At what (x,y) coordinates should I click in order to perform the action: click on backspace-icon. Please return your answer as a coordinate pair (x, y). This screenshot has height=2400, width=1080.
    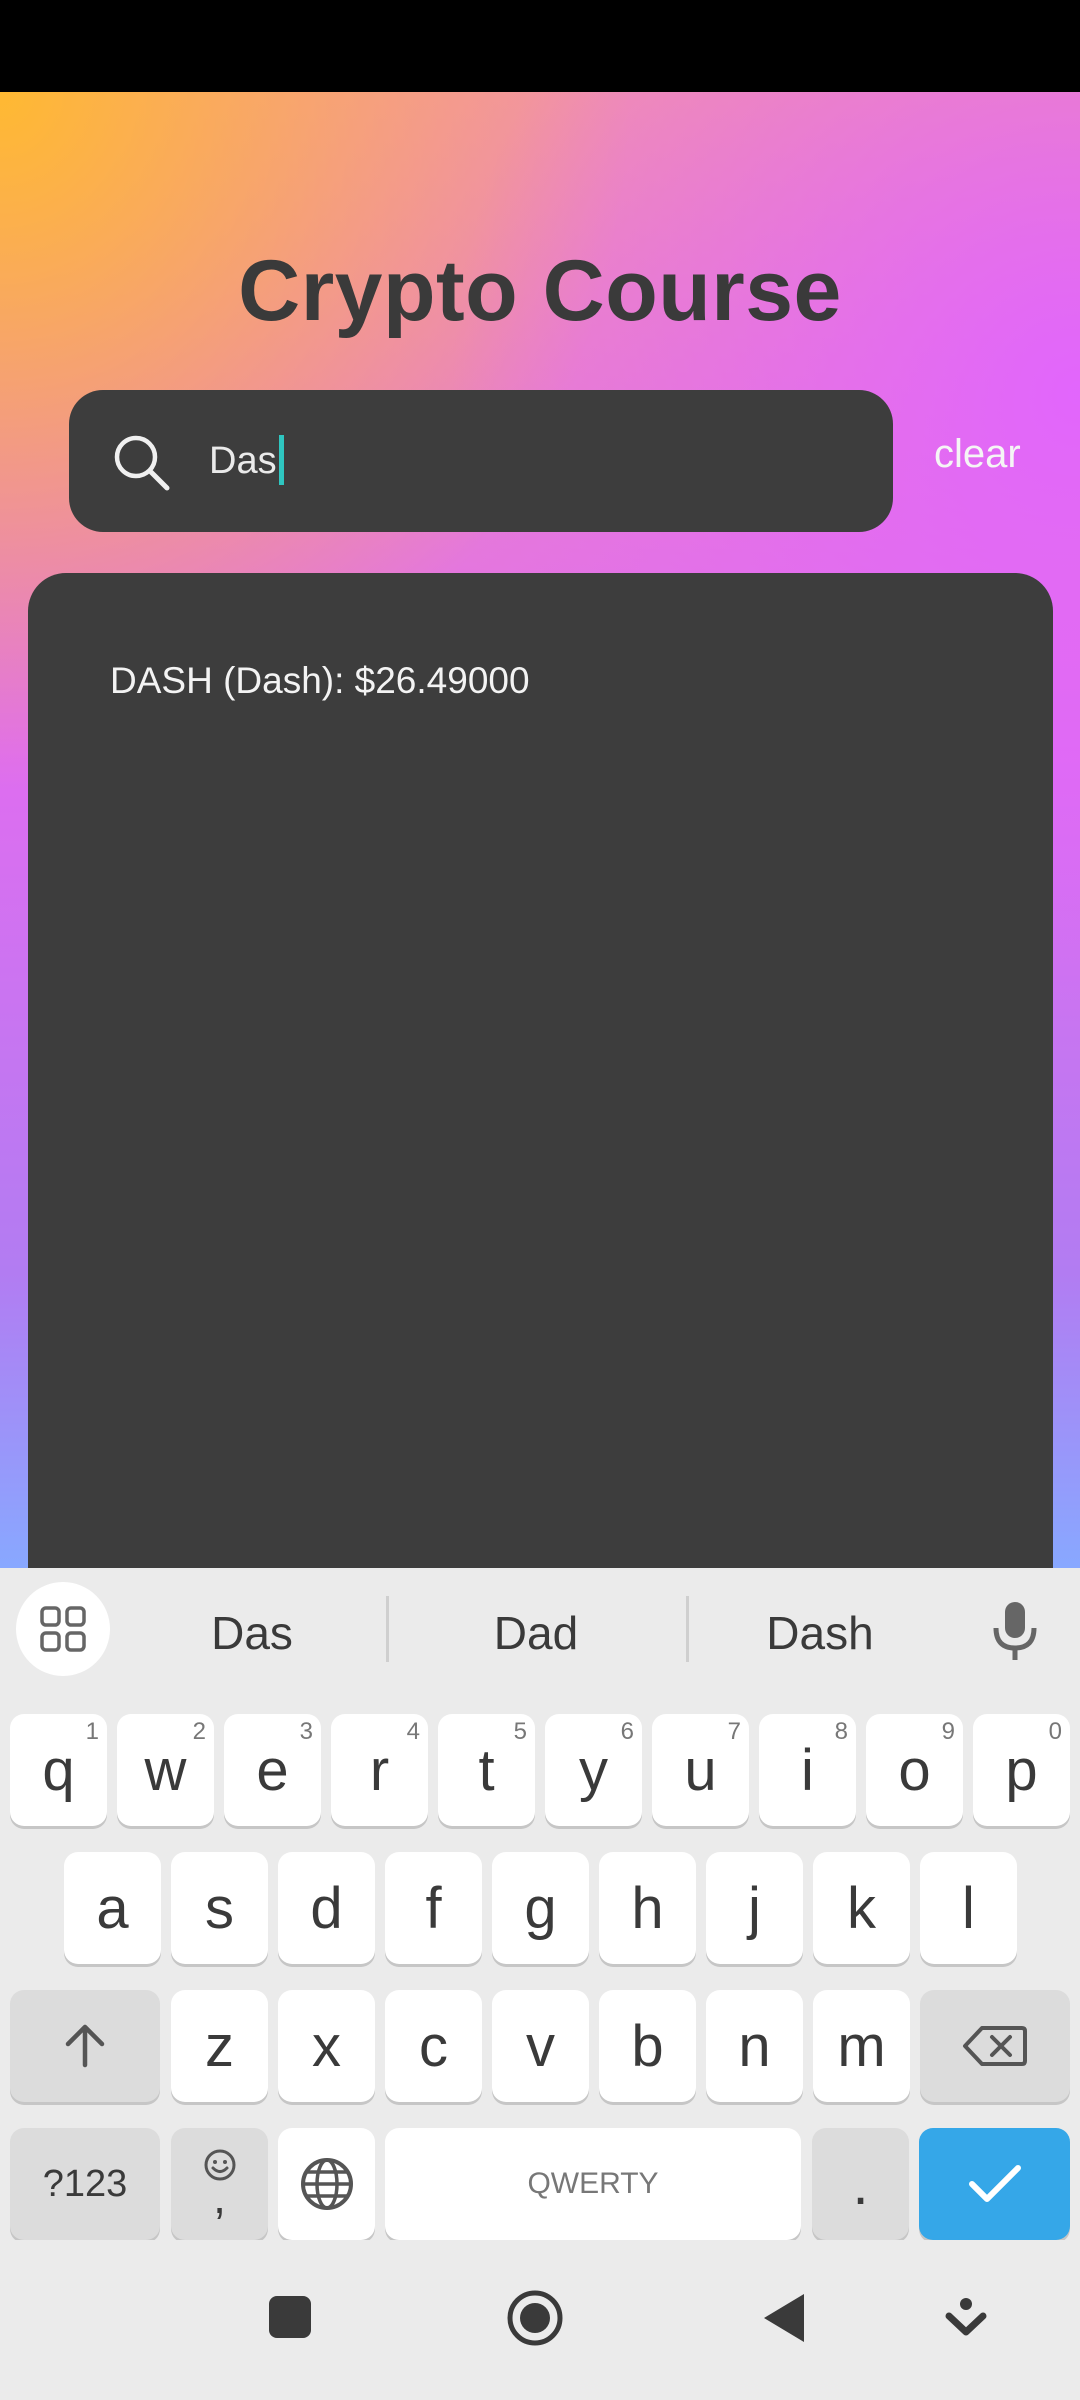
    Looking at the image, I should click on (995, 2046).